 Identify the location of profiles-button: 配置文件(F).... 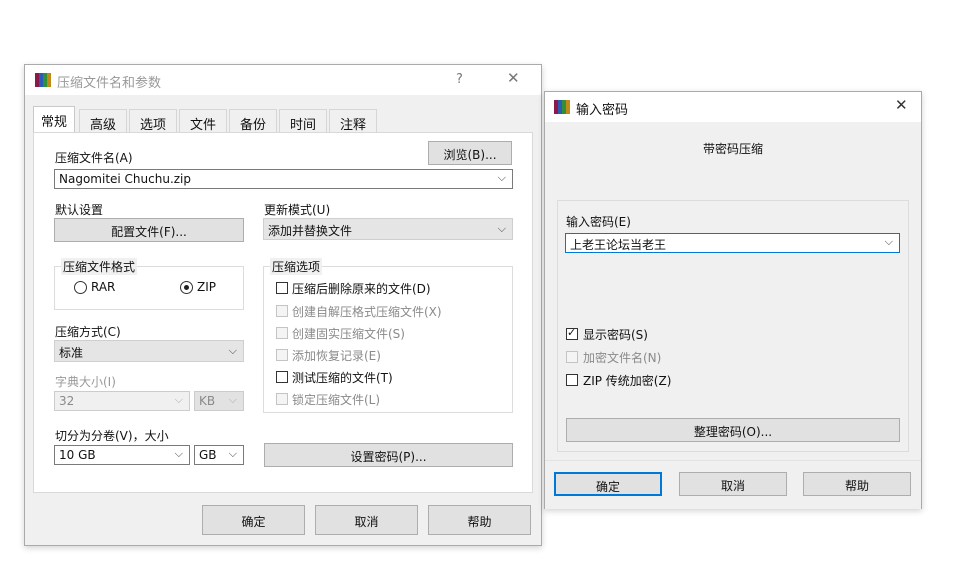
(149, 230).